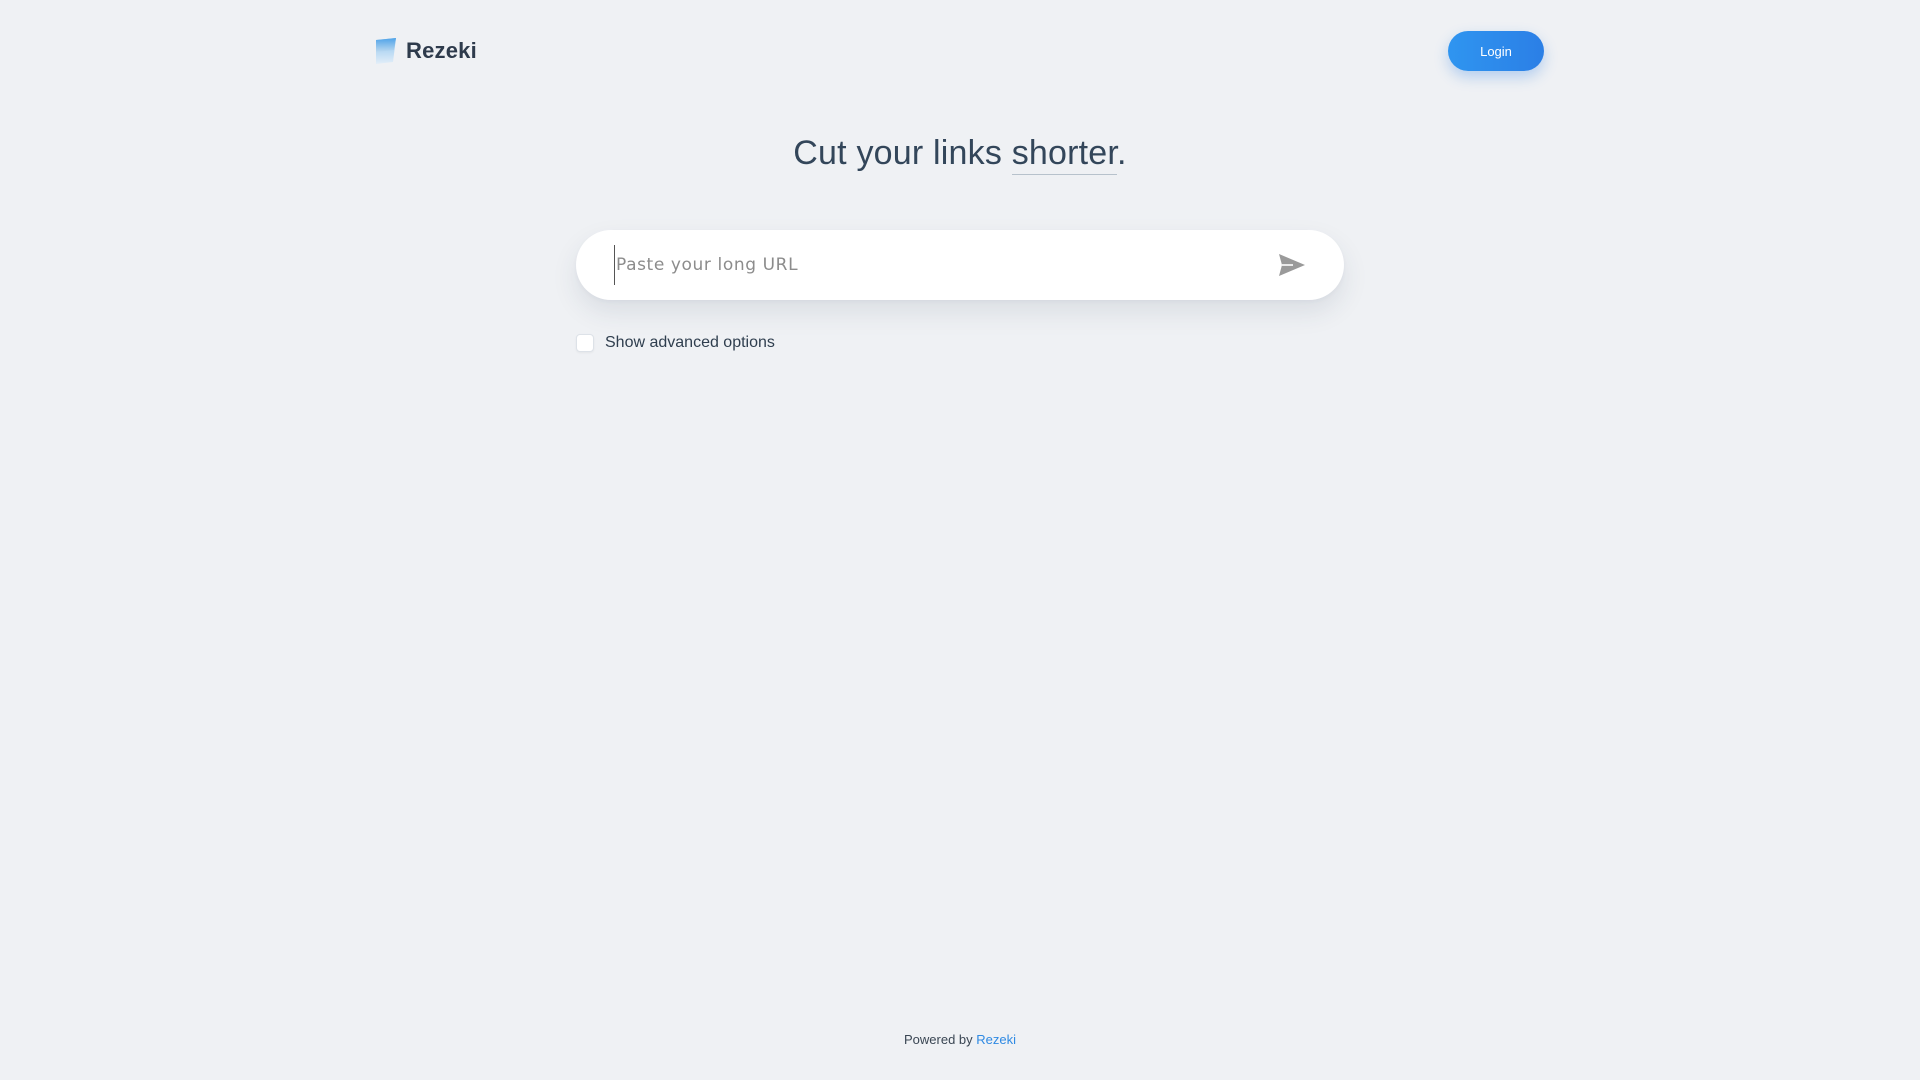  I want to click on footer: Powered by Rezeki, so click(960, 1039).